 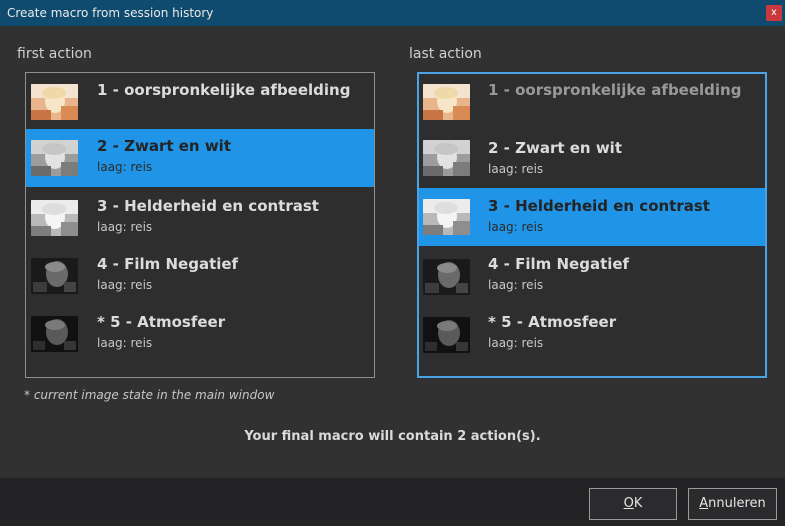 What do you see at coordinates (592, 103) in the screenshot?
I see `last-list-item: 1 - oorspronkelijke afbeelding` at bounding box center [592, 103].